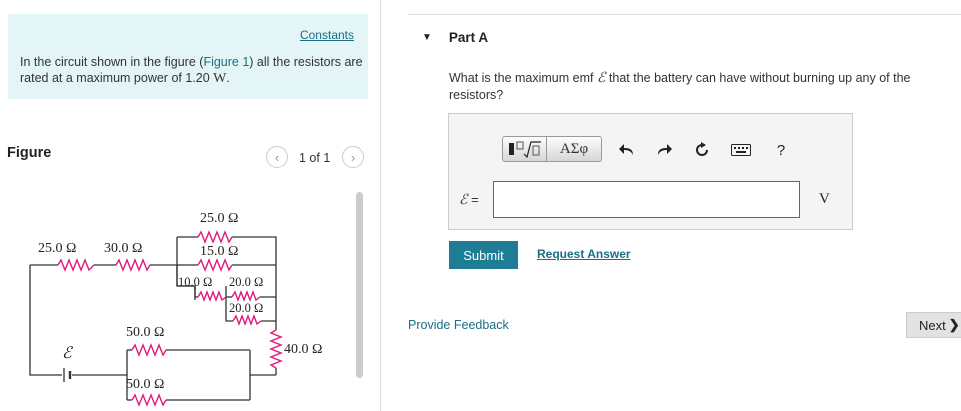  What do you see at coordinates (68, 353) in the screenshot?
I see `emf-label: ℰ` at bounding box center [68, 353].